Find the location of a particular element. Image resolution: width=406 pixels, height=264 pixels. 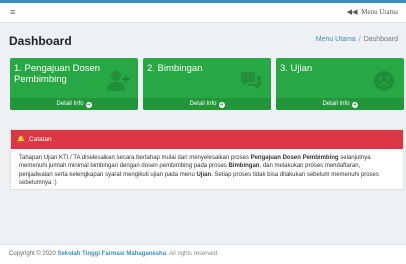

card-title: 3. Ujian is located at coordinates (296, 68).